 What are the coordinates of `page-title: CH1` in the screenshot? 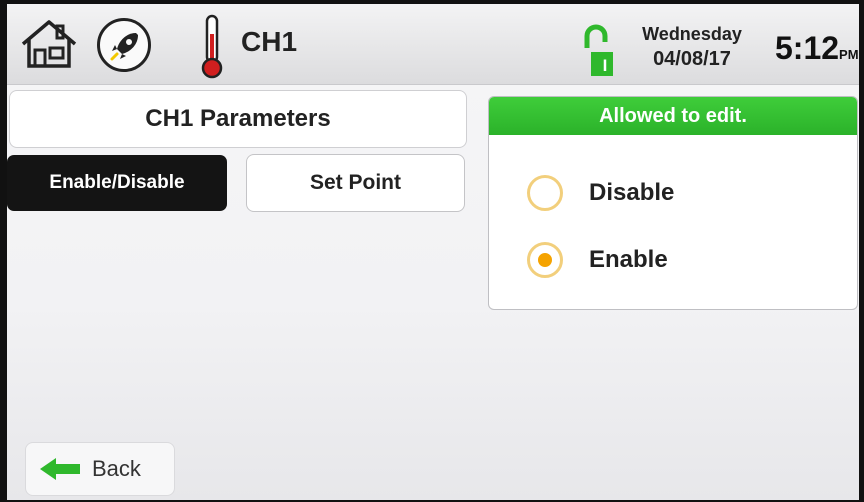 It's located at (269, 41).